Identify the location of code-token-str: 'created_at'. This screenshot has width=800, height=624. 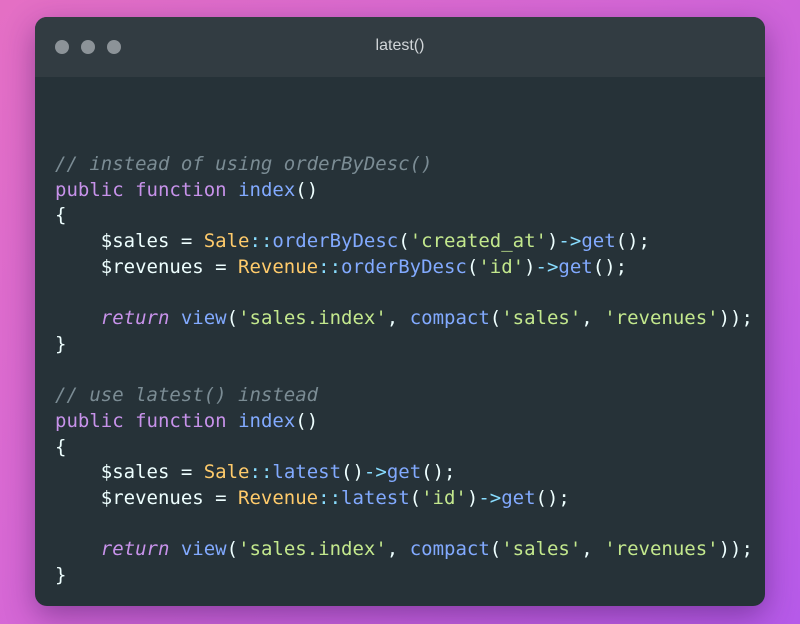
(478, 241).